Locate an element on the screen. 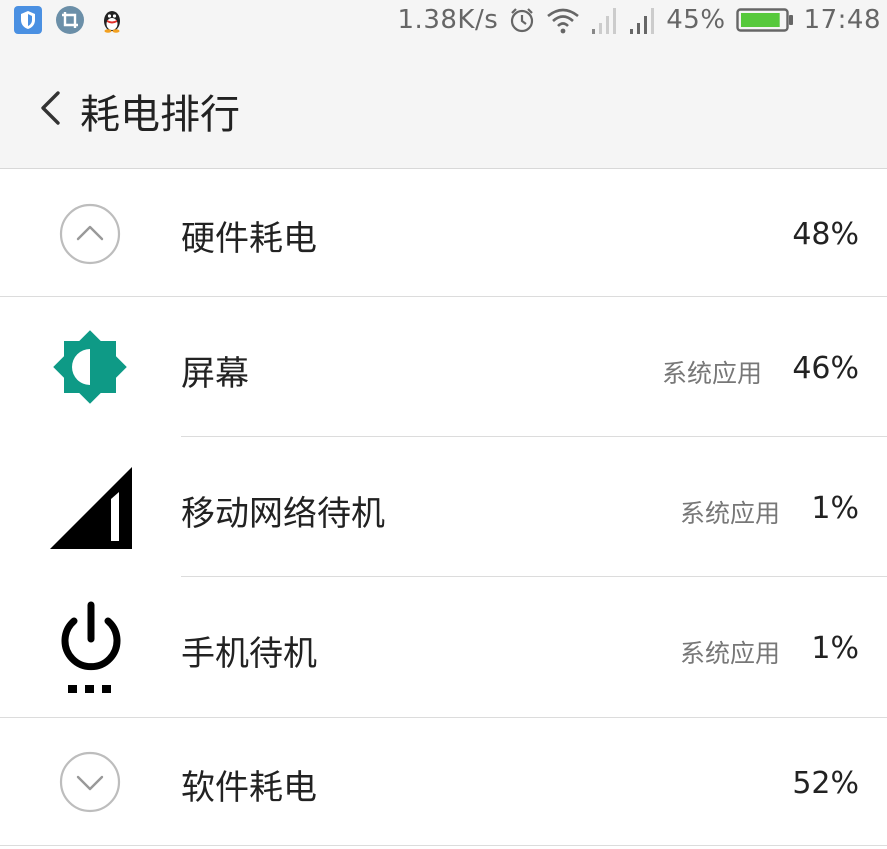  software-section-percent: 52% is located at coordinates (825, 783).